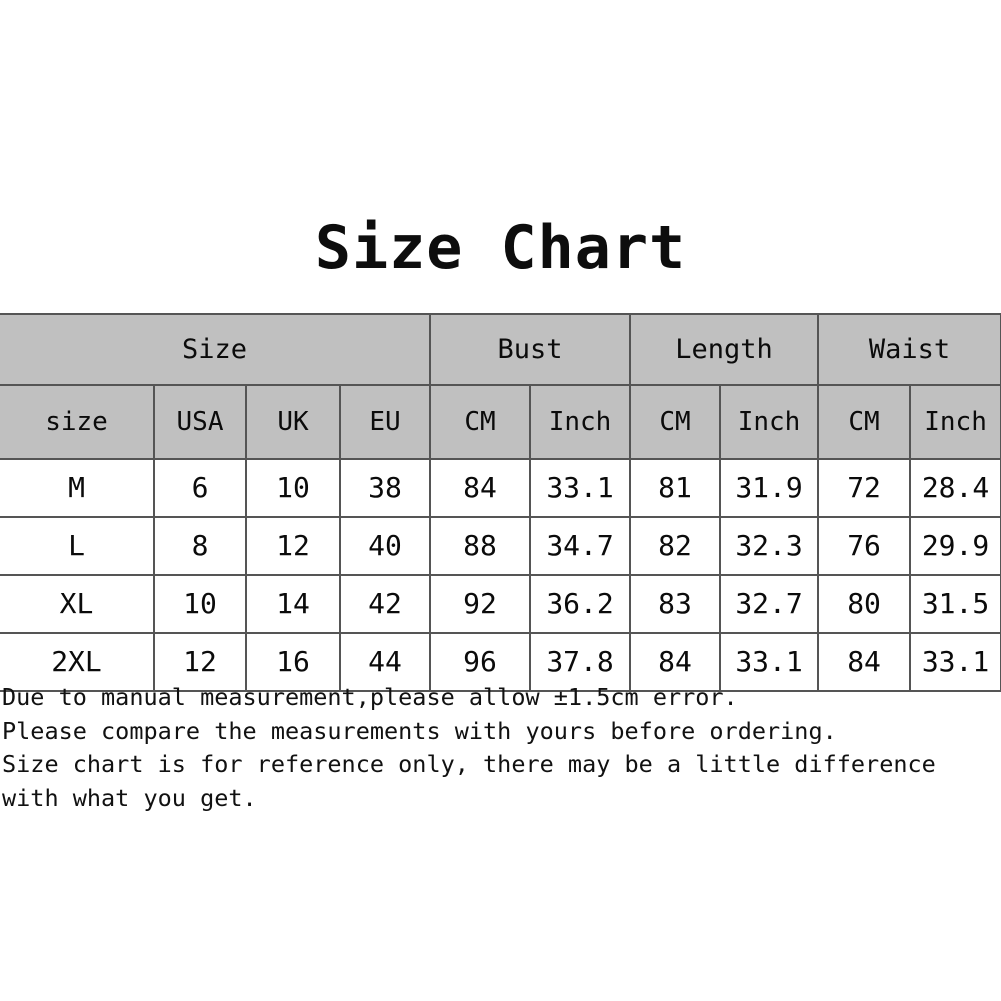 The height and width of the screenshot is (1001, 1001). What do you see at coordinates (385, 422) in the screenshot?
I see `table-column-header-3: EU` at bounding box center [385, 422].